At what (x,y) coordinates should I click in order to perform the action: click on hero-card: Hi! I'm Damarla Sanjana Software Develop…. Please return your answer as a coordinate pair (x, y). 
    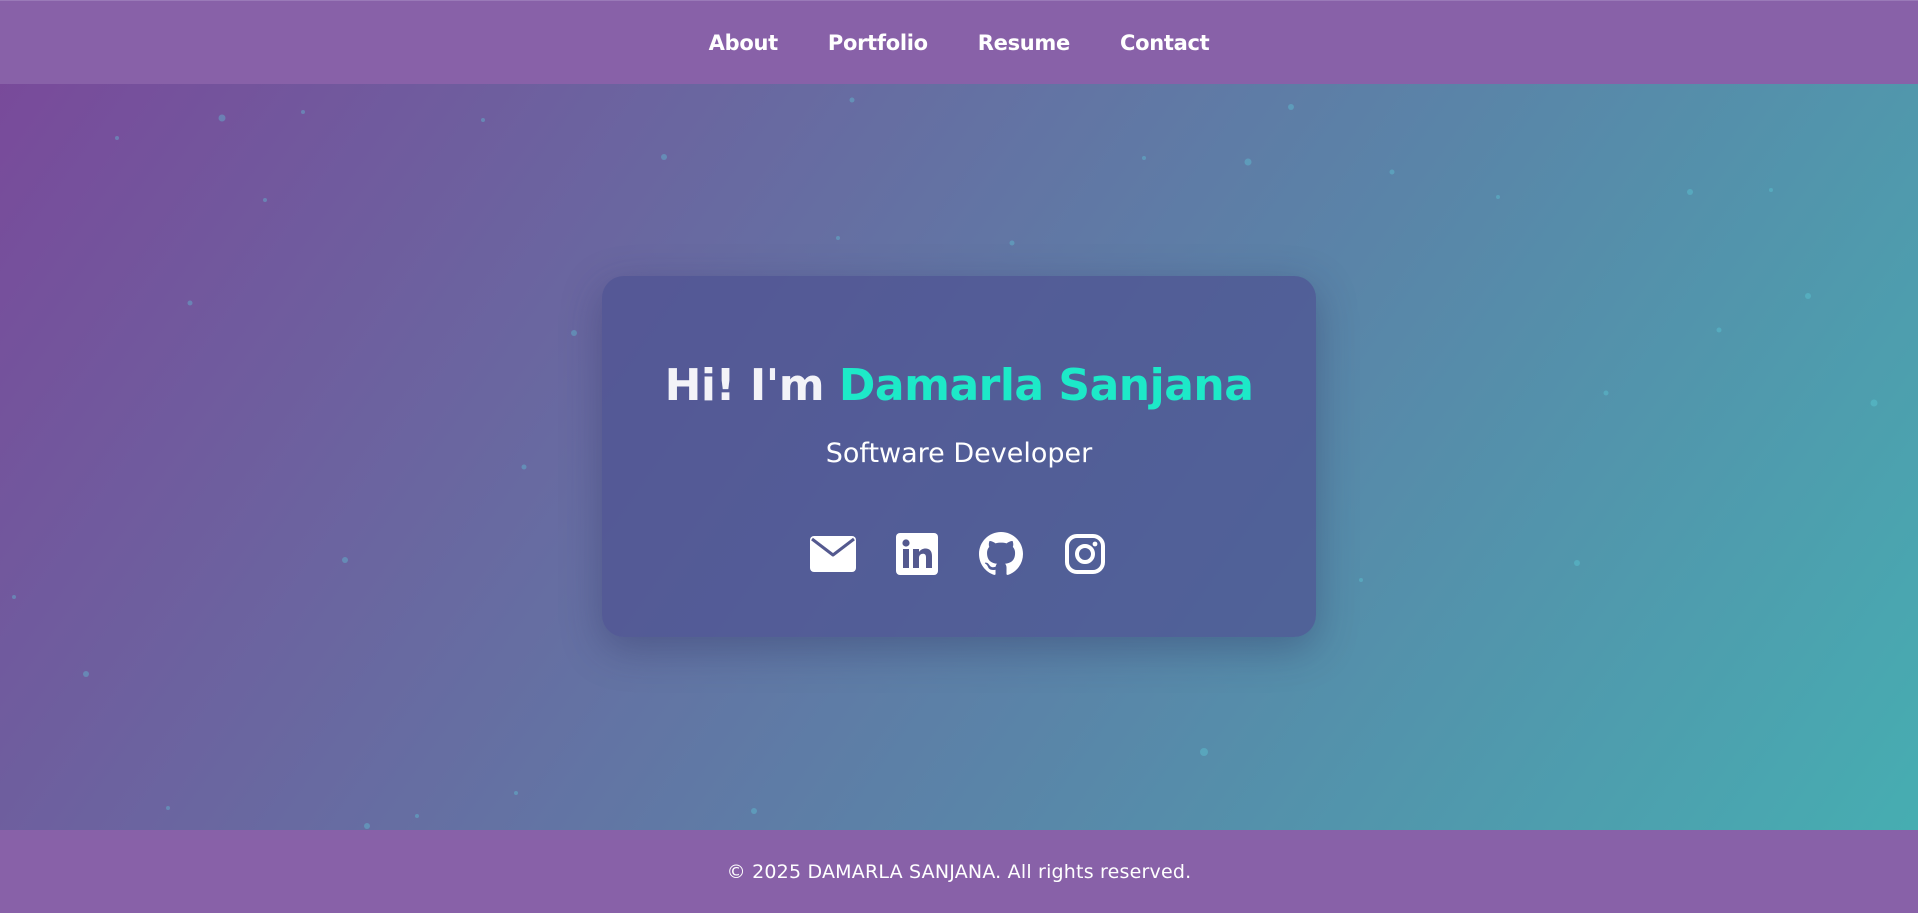
    Looking at the image, I should click on (959, 456).